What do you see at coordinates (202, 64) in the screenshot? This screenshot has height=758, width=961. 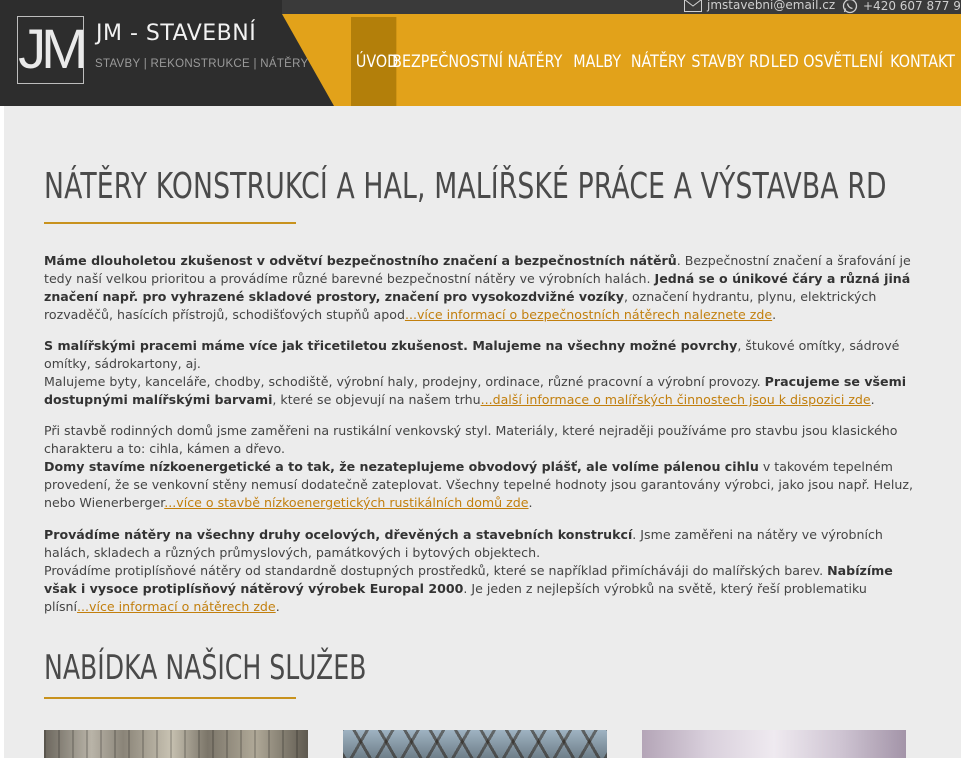 I see `brand-subtitle: STAVBY | REKONSTRUKCE | NÁTĚRY` at bounding box center [202, 64].